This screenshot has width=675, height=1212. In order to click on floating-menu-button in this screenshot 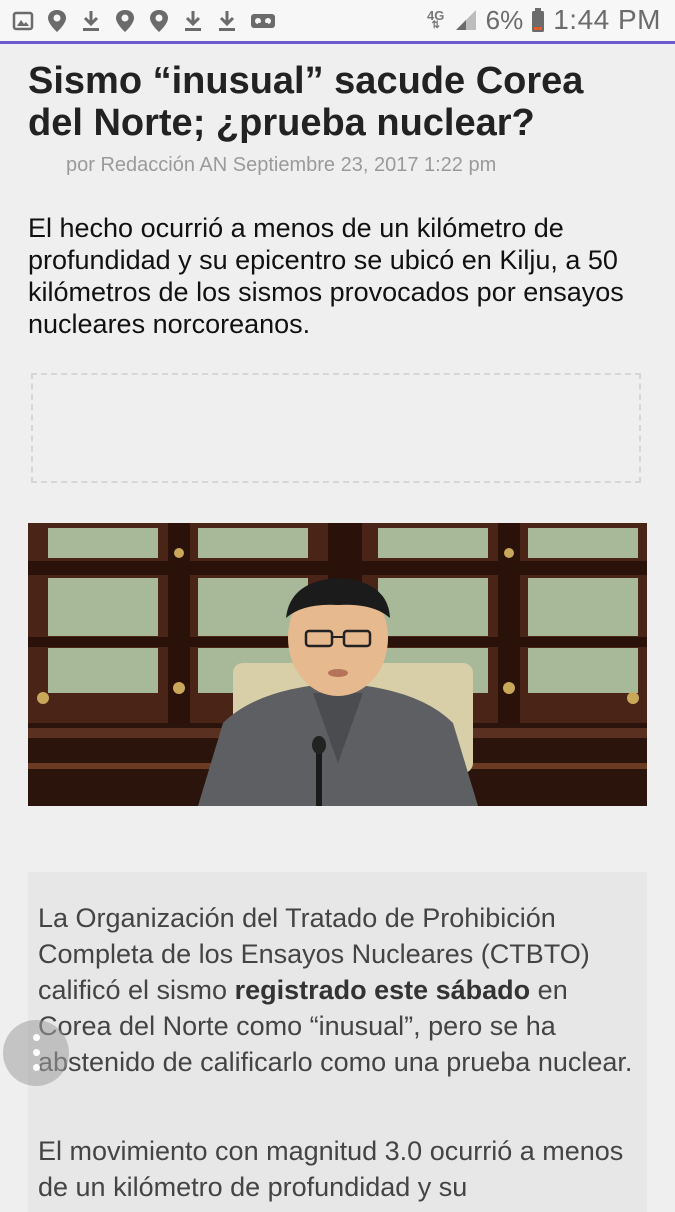, I will do `click(36, 1053)`.